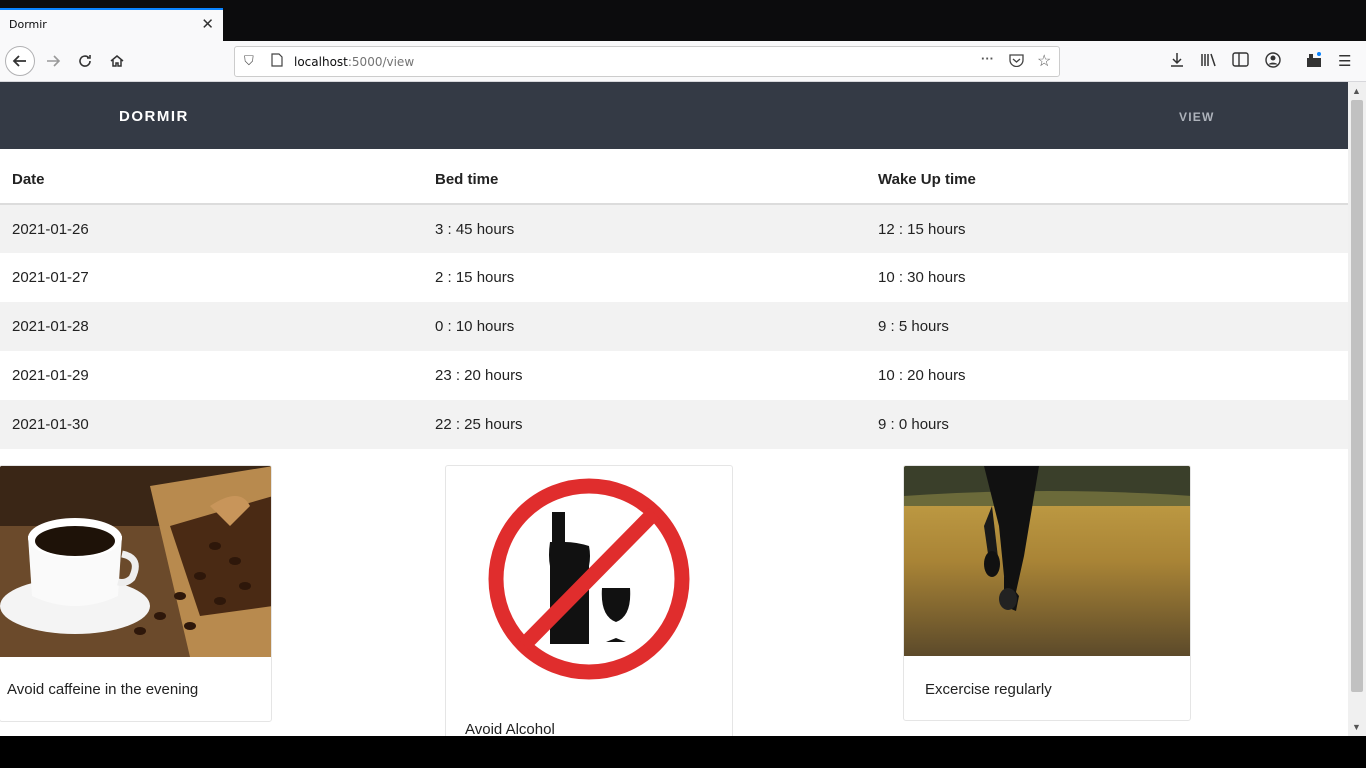 Image resolution: width=1366 pixels, height=768 pixels. I want to click on page-scrollbar: ▲ ▼, so click(1357, 409).